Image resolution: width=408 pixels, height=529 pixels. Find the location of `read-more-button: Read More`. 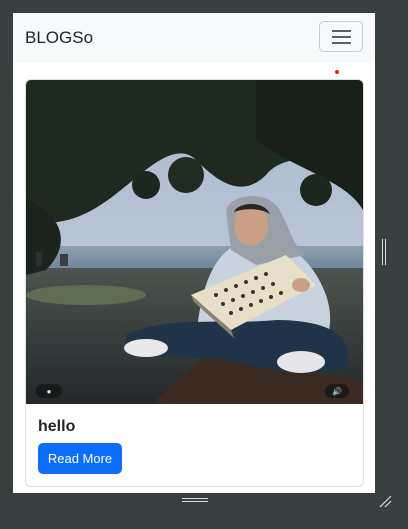

read-more-button: Read More is located at coordinates (80, 458).